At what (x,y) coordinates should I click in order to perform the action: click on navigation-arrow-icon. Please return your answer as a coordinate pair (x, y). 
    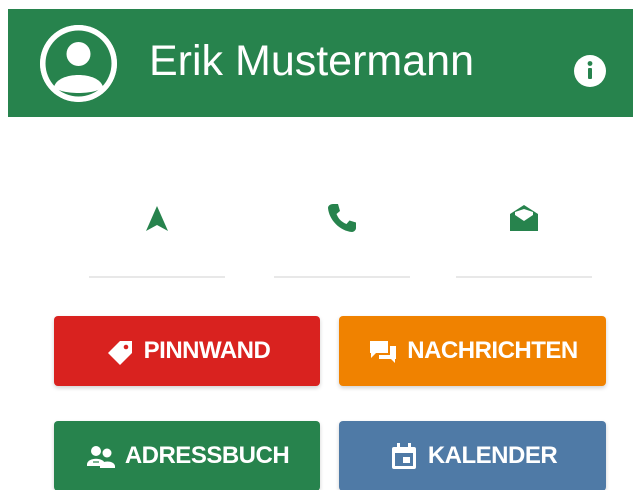
    Looking at the image, I should click on (157, 218).